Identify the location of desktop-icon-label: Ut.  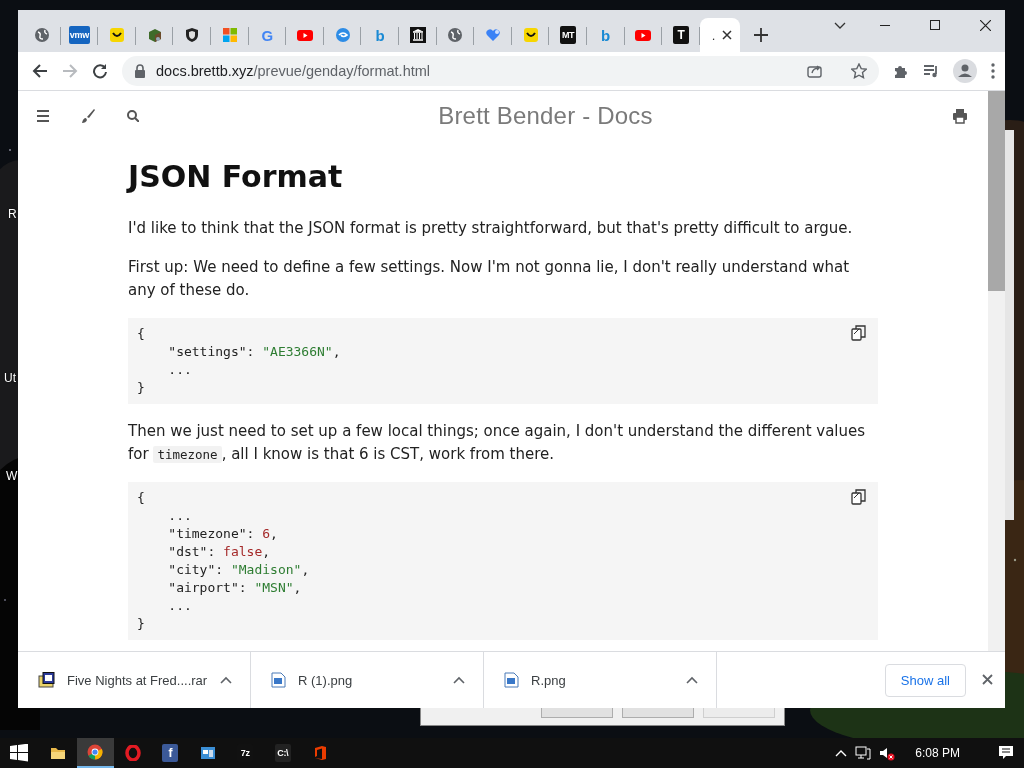
(10, 378).